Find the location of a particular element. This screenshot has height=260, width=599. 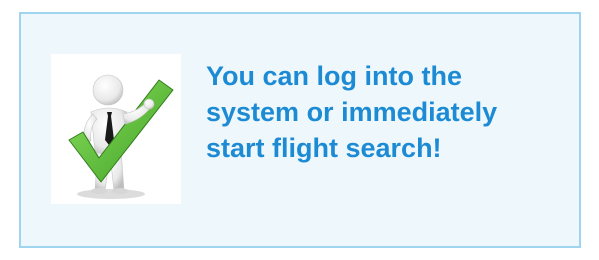

figure-shadow is located at coordinates (111, 194).